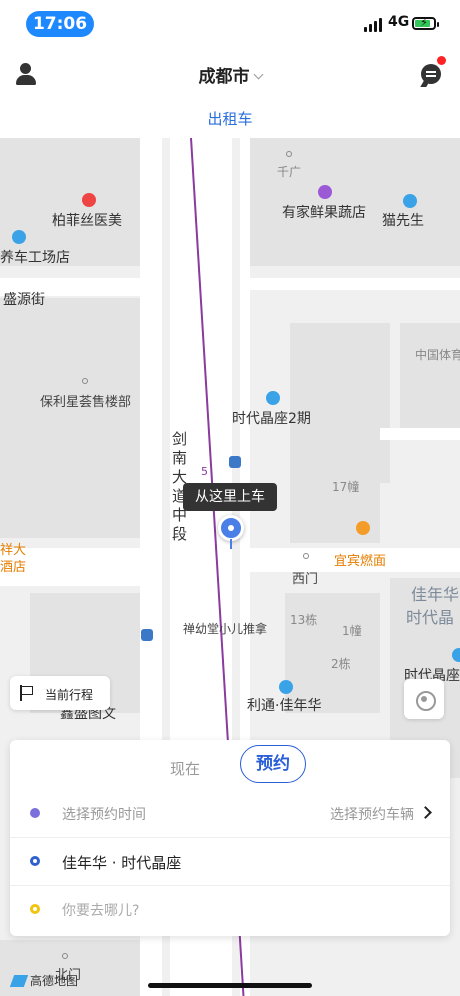 The width and height of the screenshot is (460, 996). Describe the element at coordinates (13, 559) in the screenshot. I see `map-label: 祥大 酒店` at that location.